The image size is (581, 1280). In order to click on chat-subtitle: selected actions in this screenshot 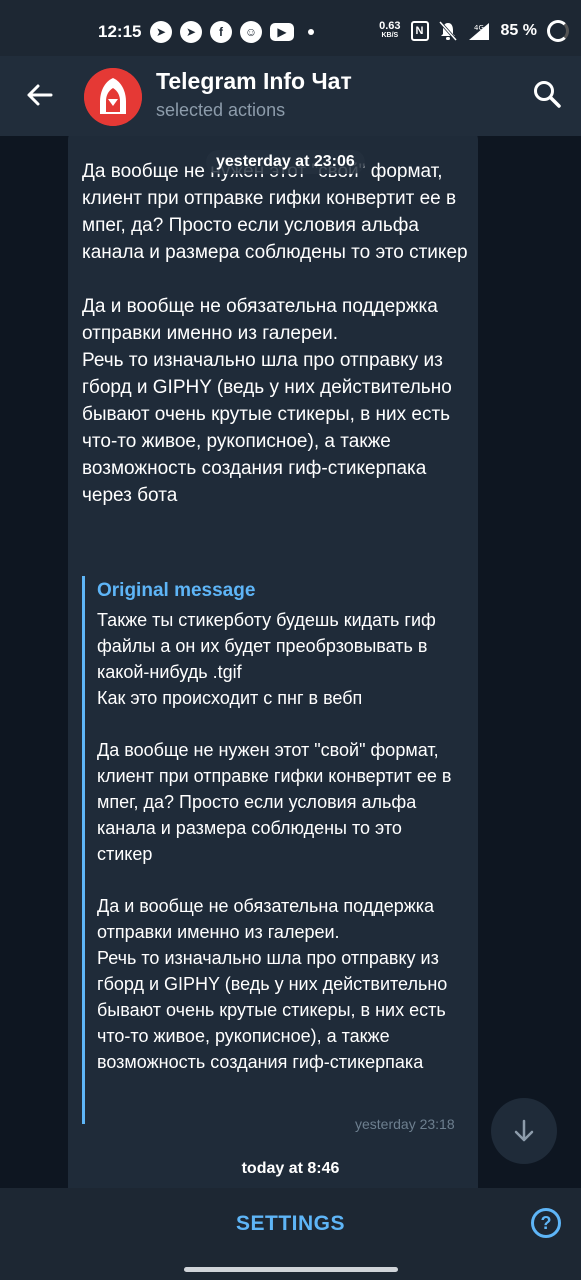, I will do `click(221, 110)`.